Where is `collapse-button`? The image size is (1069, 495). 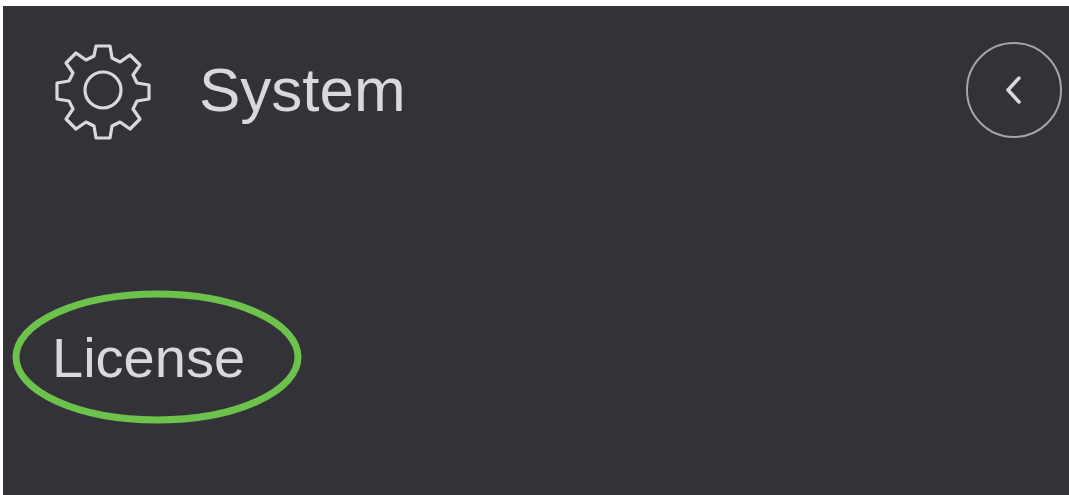 collapse-button is located at coordinates (1014, 90).